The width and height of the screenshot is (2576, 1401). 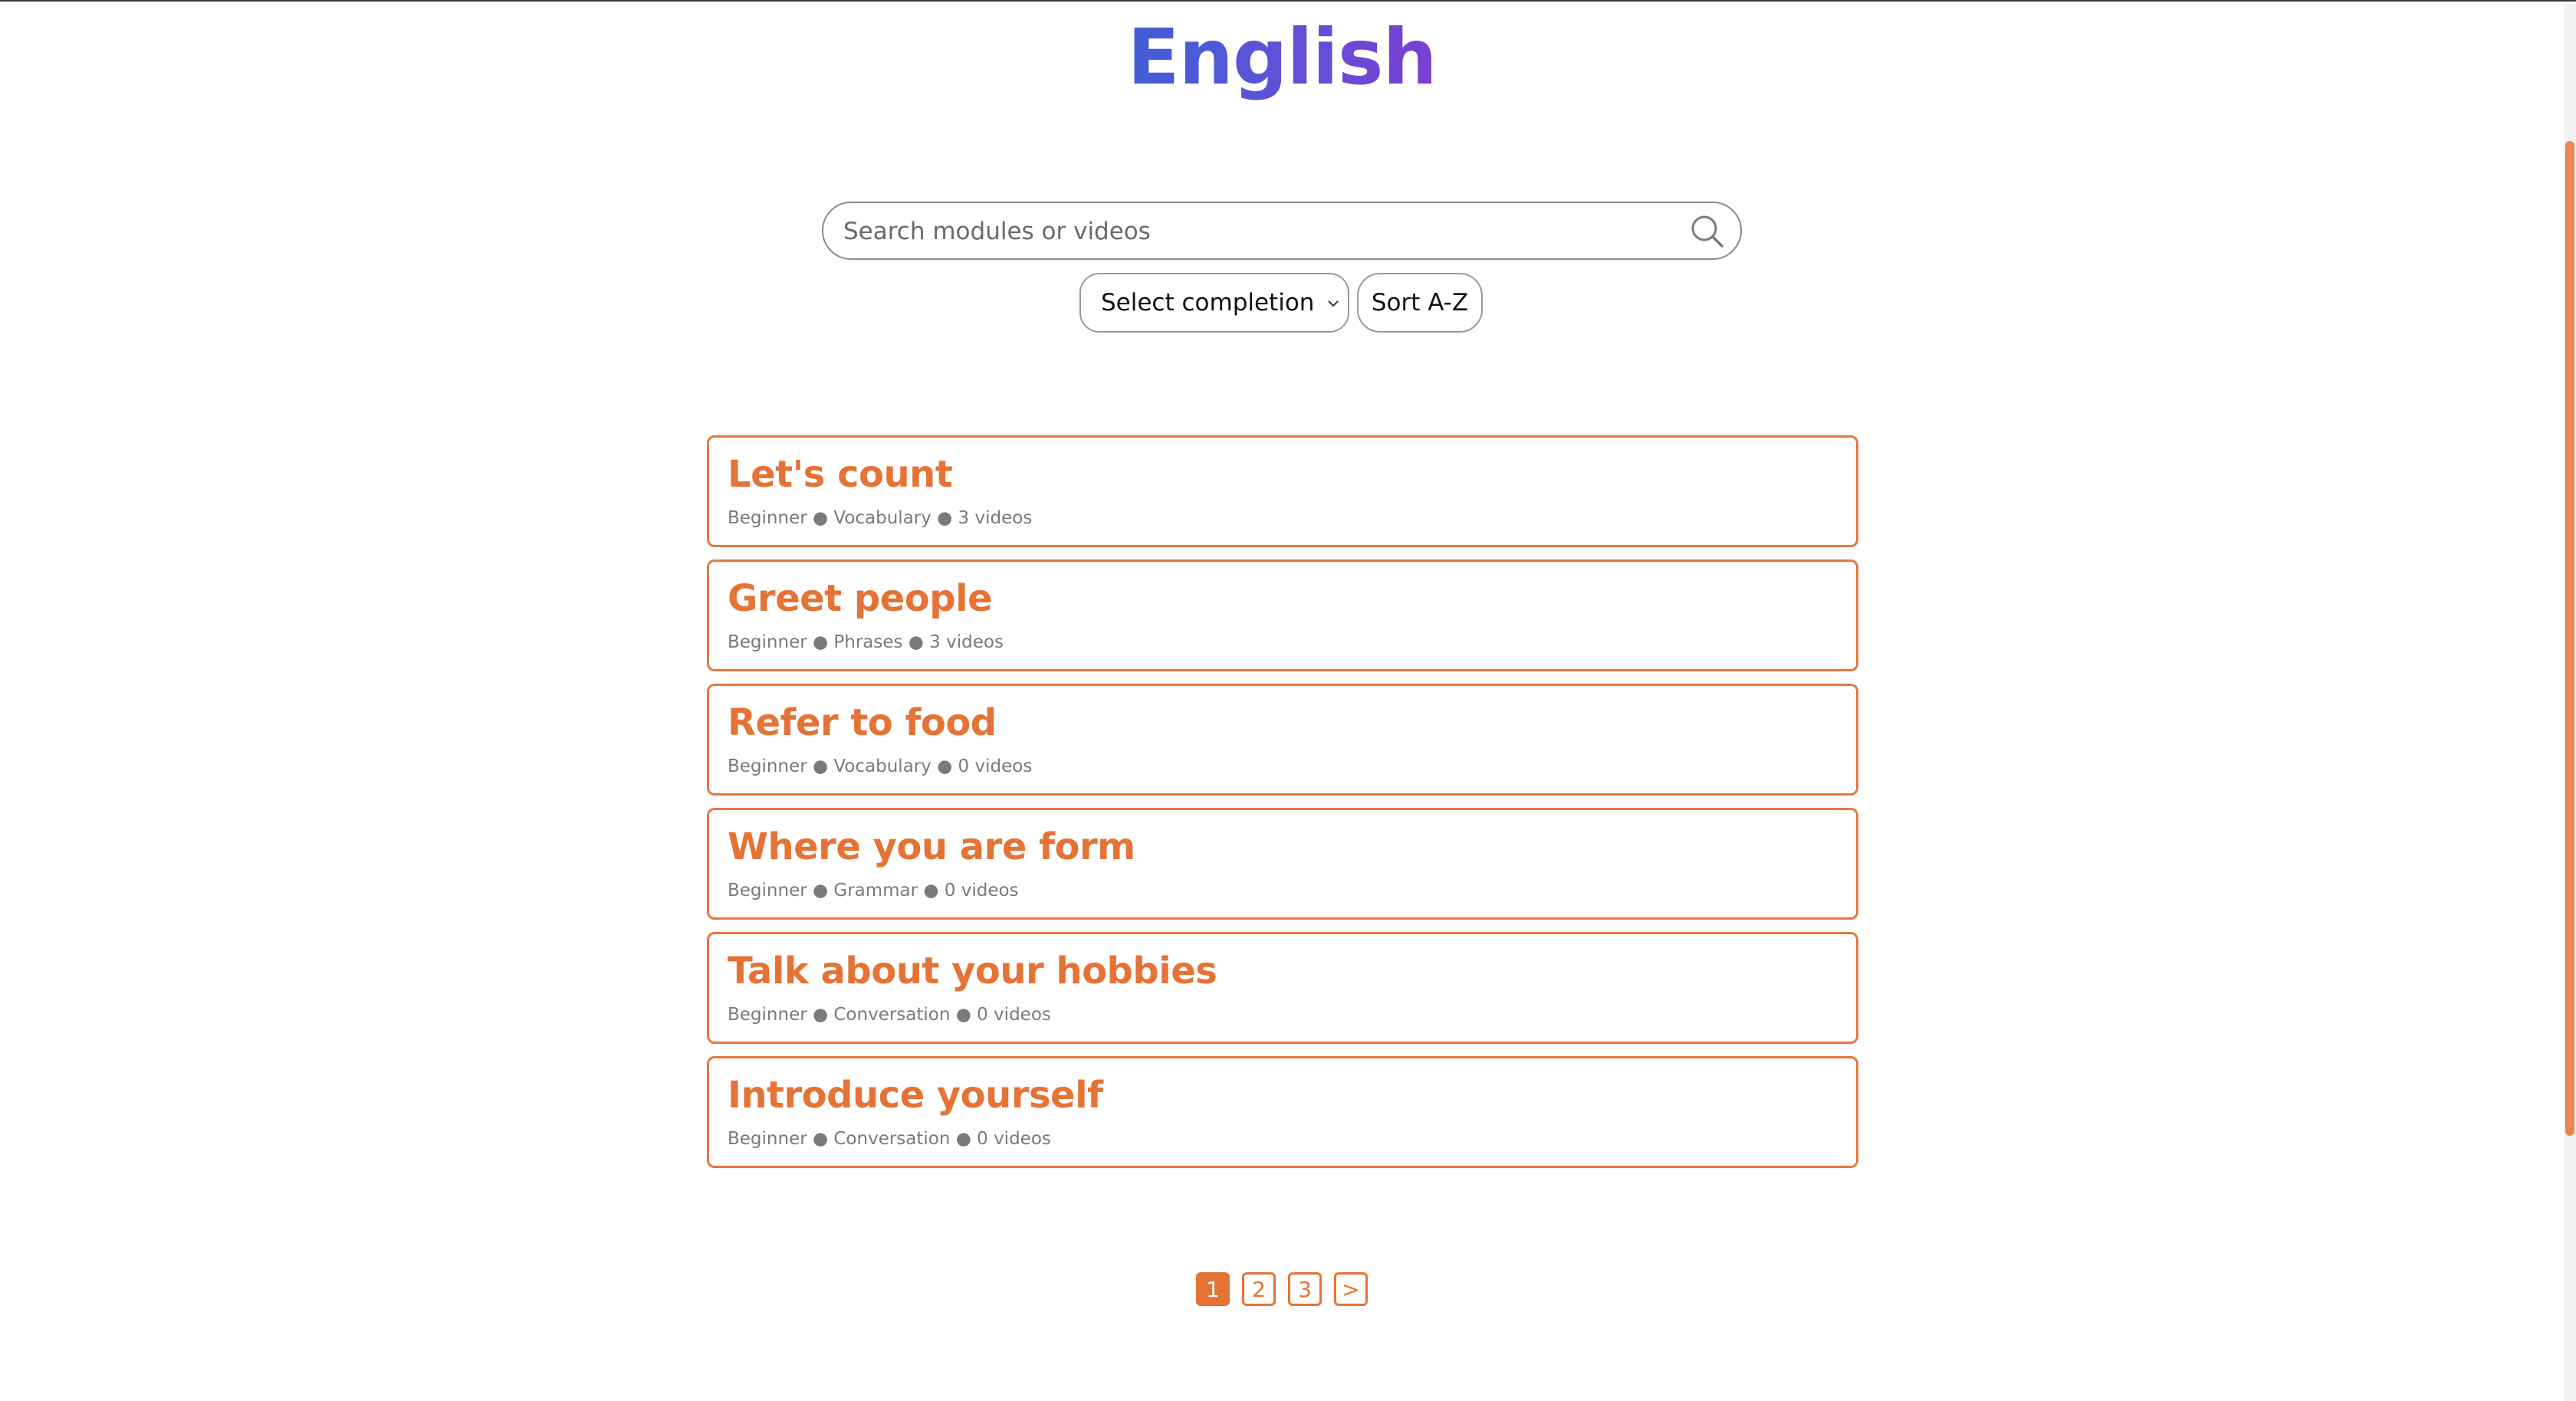 What do you see at coordinates (2570, 638) in the screenshot?
I see `scrollbar-thumb` at bounding box center [2570, 638].